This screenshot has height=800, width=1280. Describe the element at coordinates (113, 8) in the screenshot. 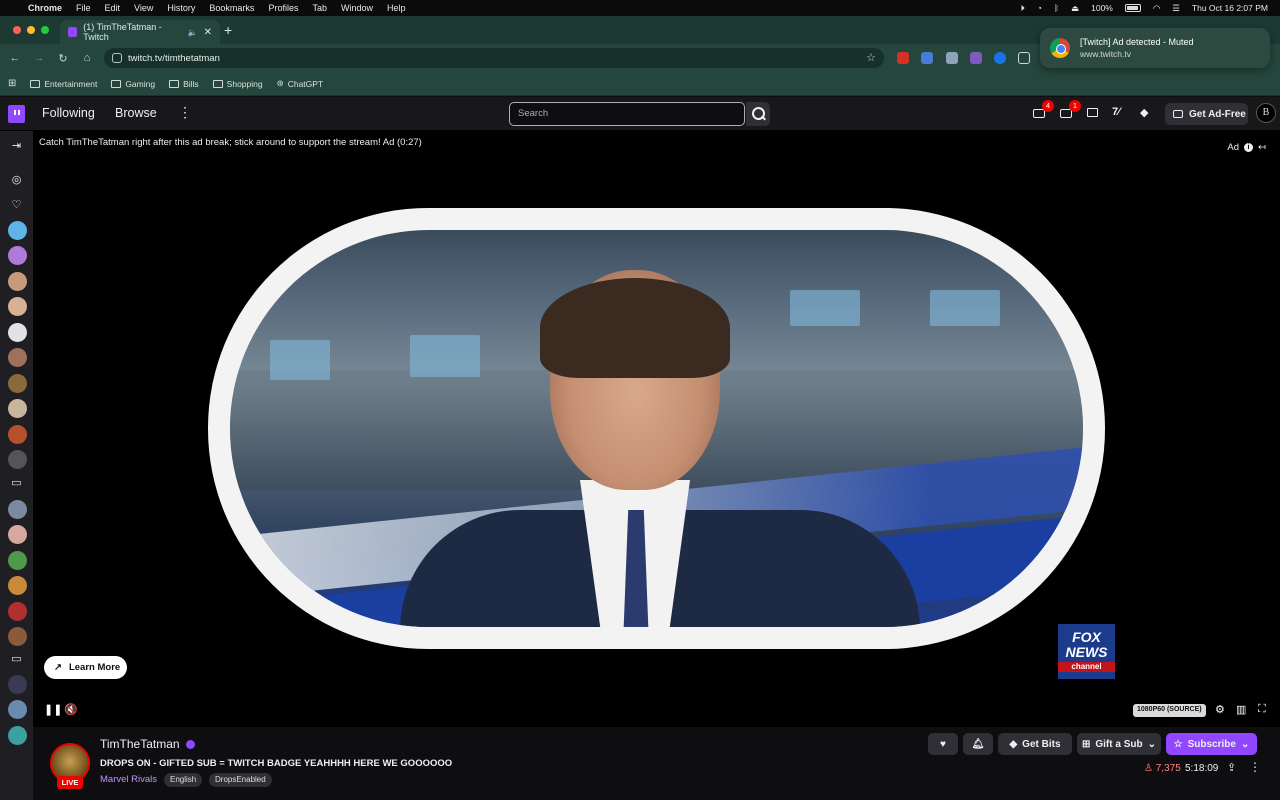

I see `menu-edit: Edit` at that location.